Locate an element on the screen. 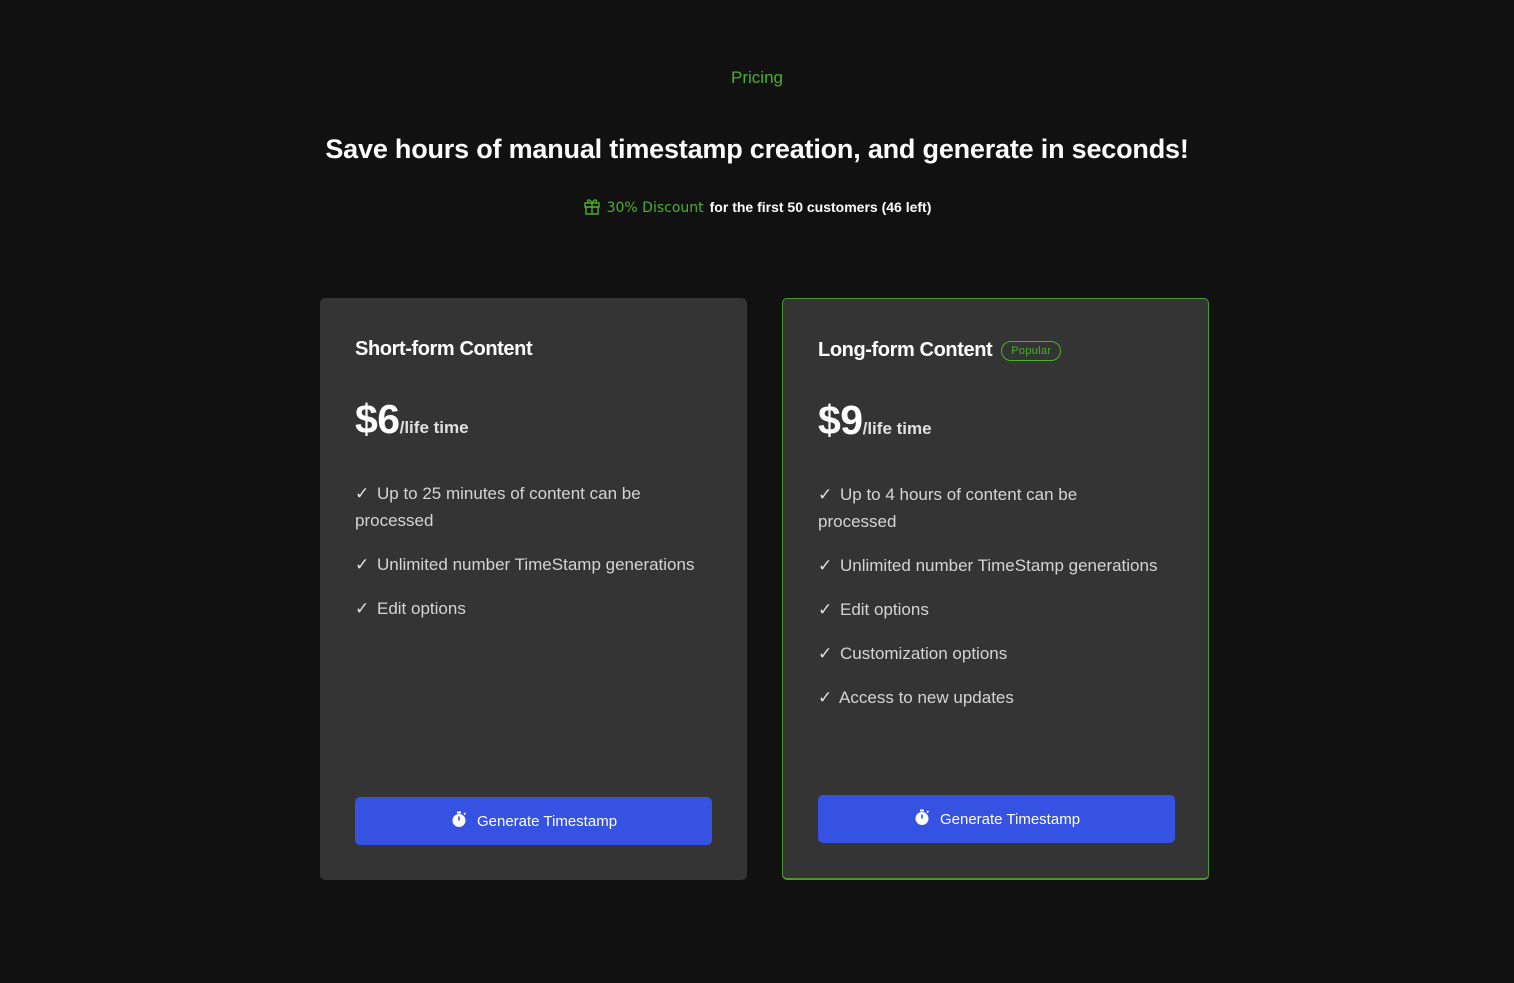 The image size is (1514, 983). plan-title: Short-form Content is located at coordinates (444, 349).